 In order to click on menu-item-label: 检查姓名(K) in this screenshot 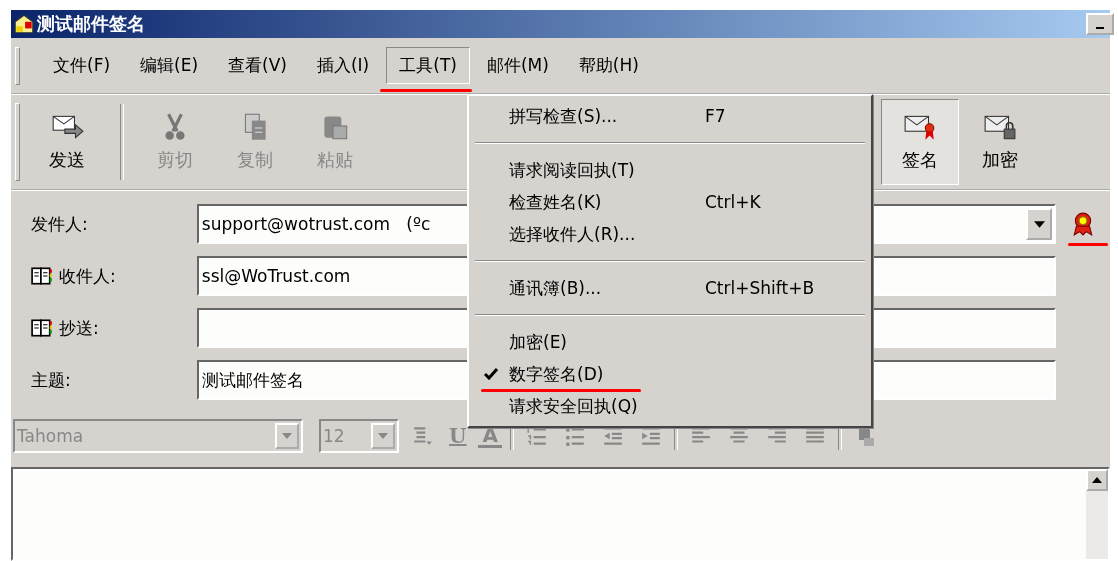, I will do `click(556, 202)`.